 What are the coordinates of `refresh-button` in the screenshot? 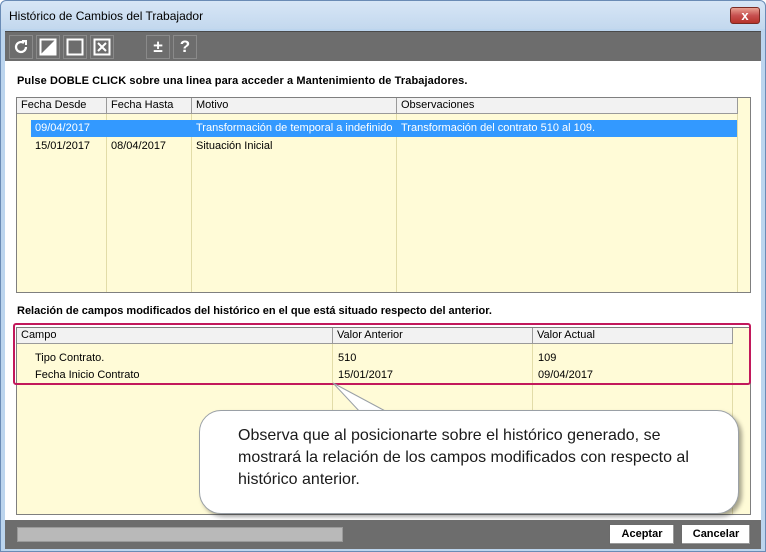 It's located at (21, 47).